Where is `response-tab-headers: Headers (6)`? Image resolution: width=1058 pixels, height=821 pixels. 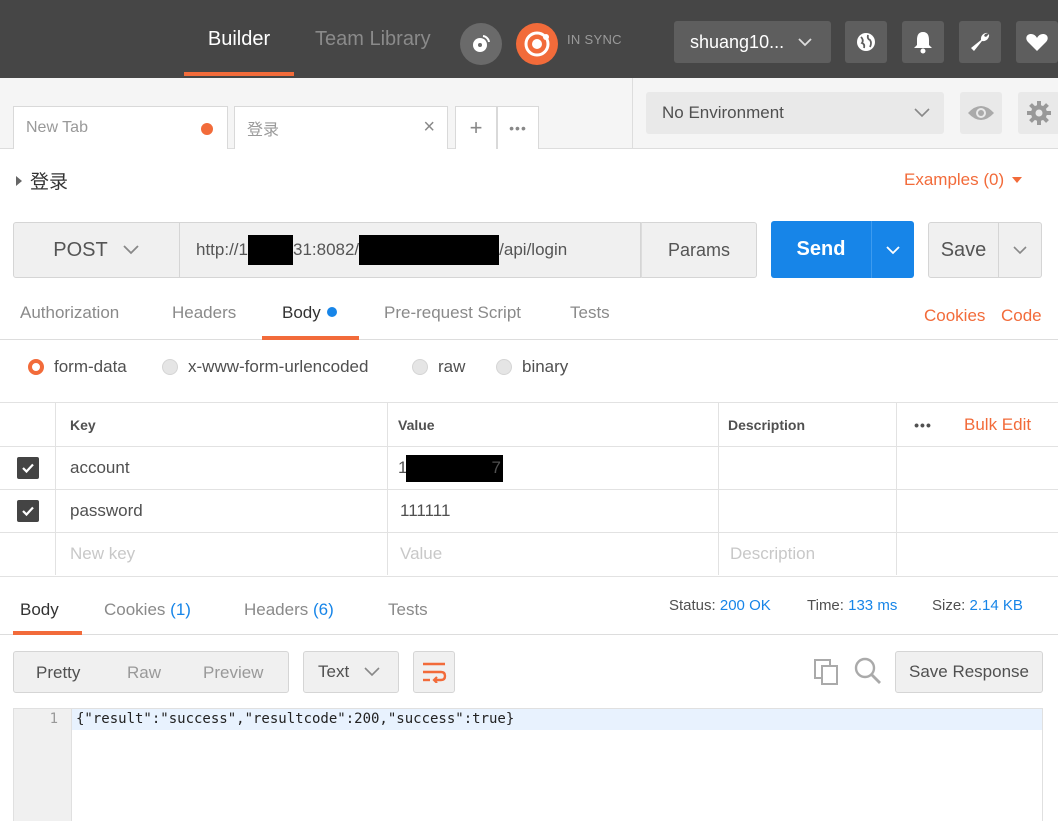
response-tab-headers: Headers (6) is located at coordinates (289, 610).